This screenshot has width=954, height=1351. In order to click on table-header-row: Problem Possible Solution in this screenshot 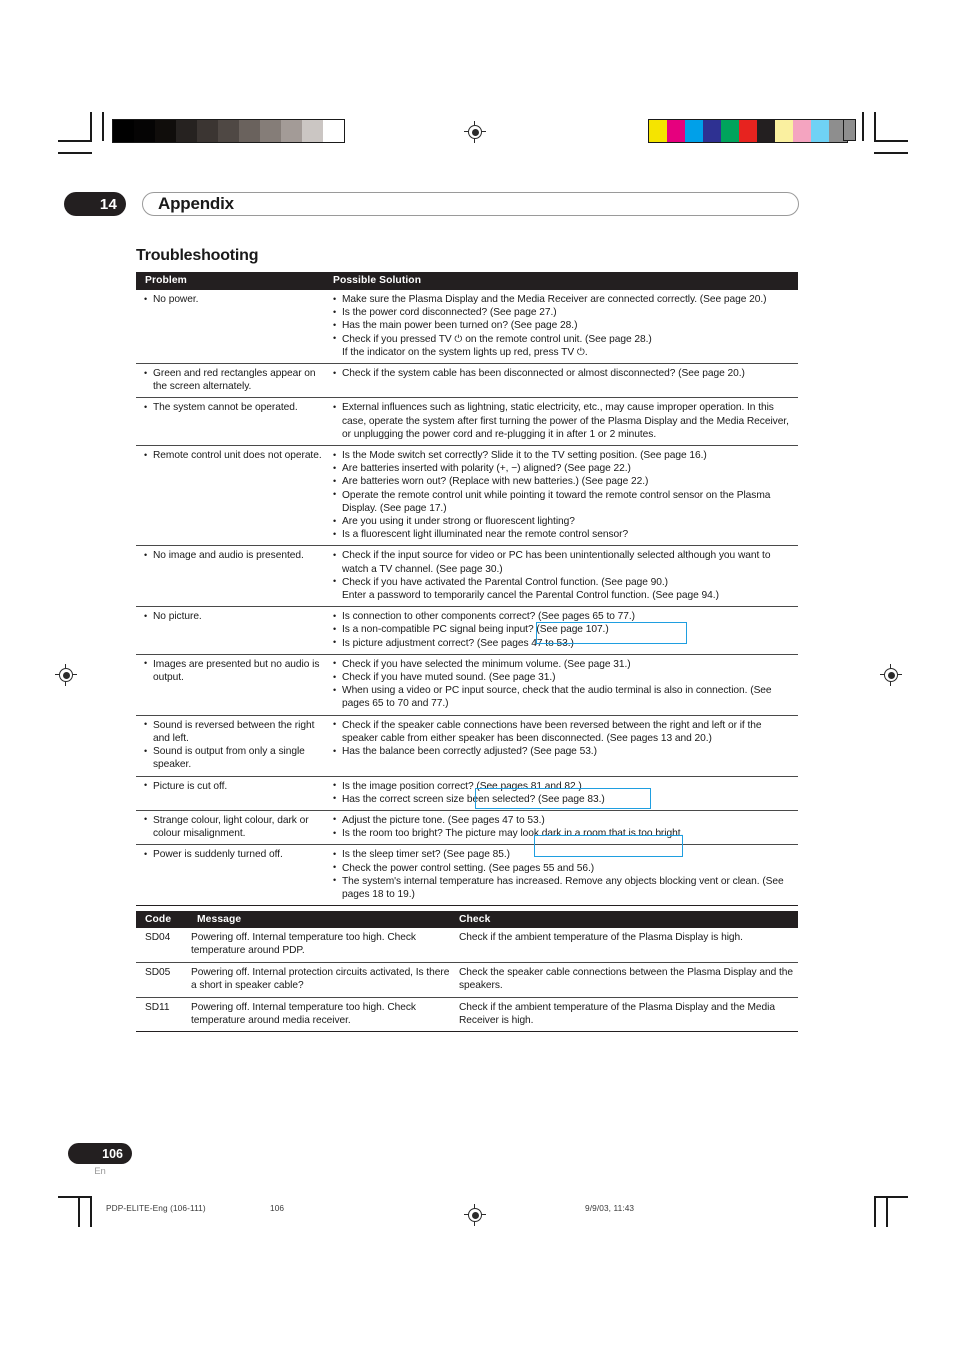, I will do `click(467, 280)`.